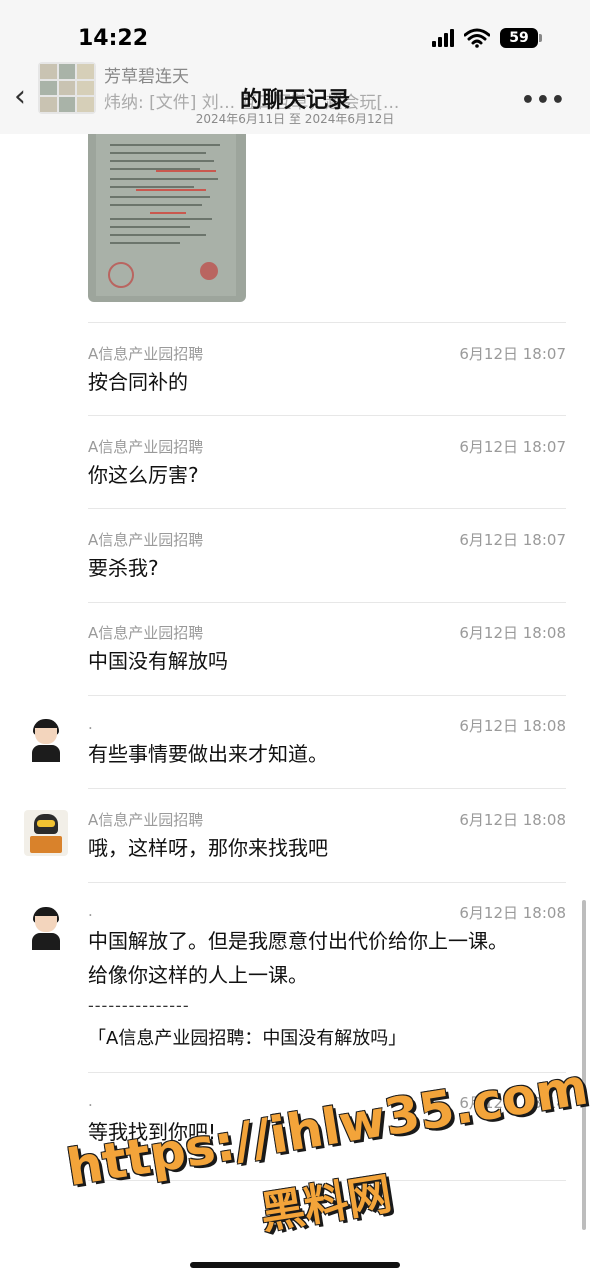 The width and height of the screenshot is (590, 1280). I want to click on battery-level: 59, so click(519, 38).